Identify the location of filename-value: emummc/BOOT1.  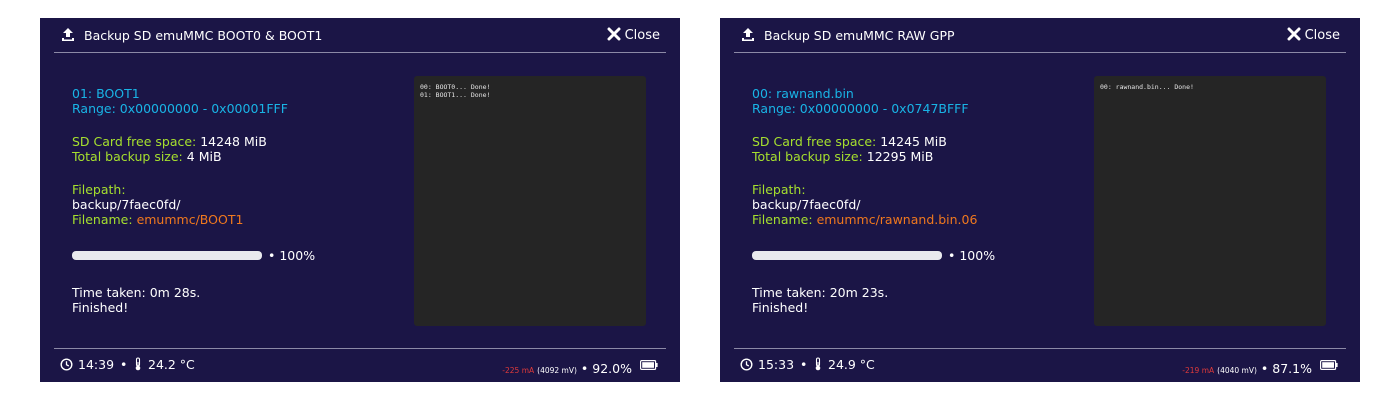
(190, 219).